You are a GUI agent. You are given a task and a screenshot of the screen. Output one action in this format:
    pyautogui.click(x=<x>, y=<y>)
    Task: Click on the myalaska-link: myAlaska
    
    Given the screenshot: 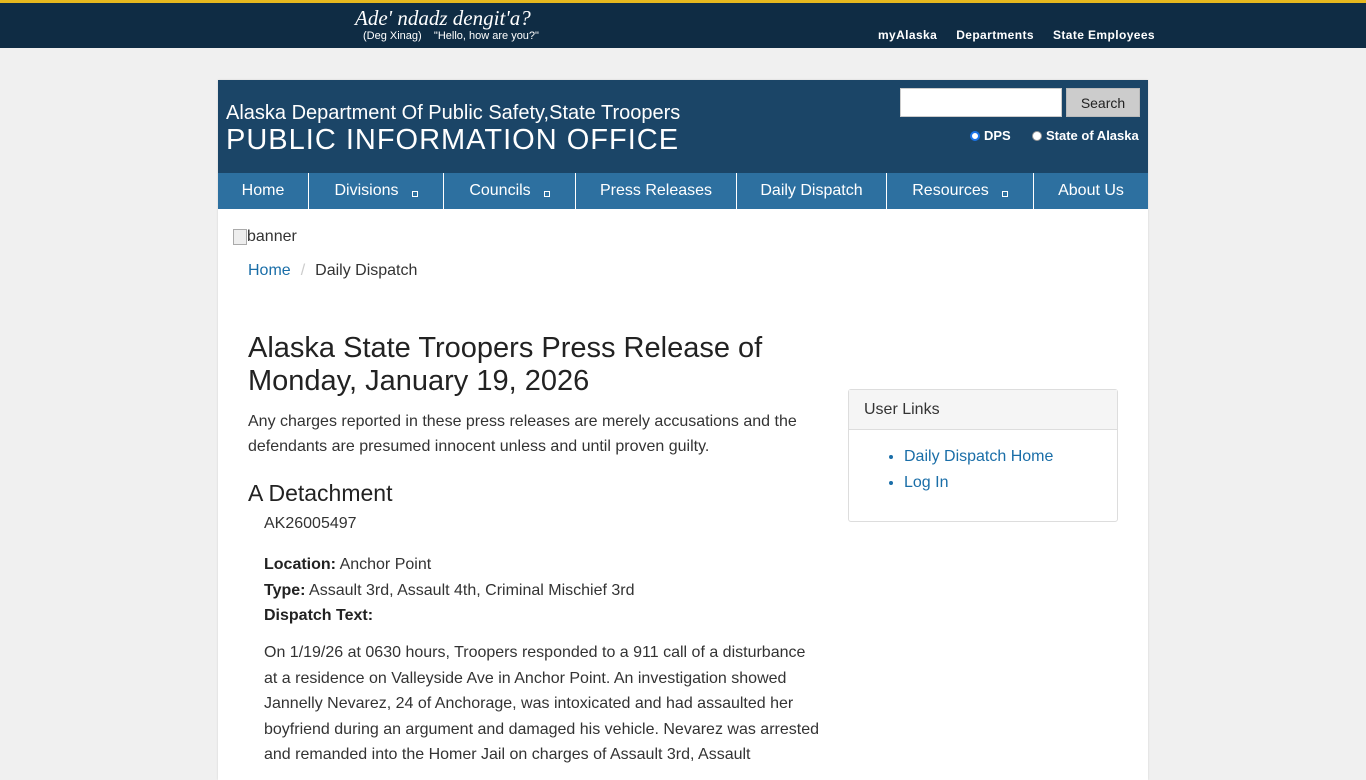 What is the action you would take?
    pyautogui.click(x=907, y=35)
    